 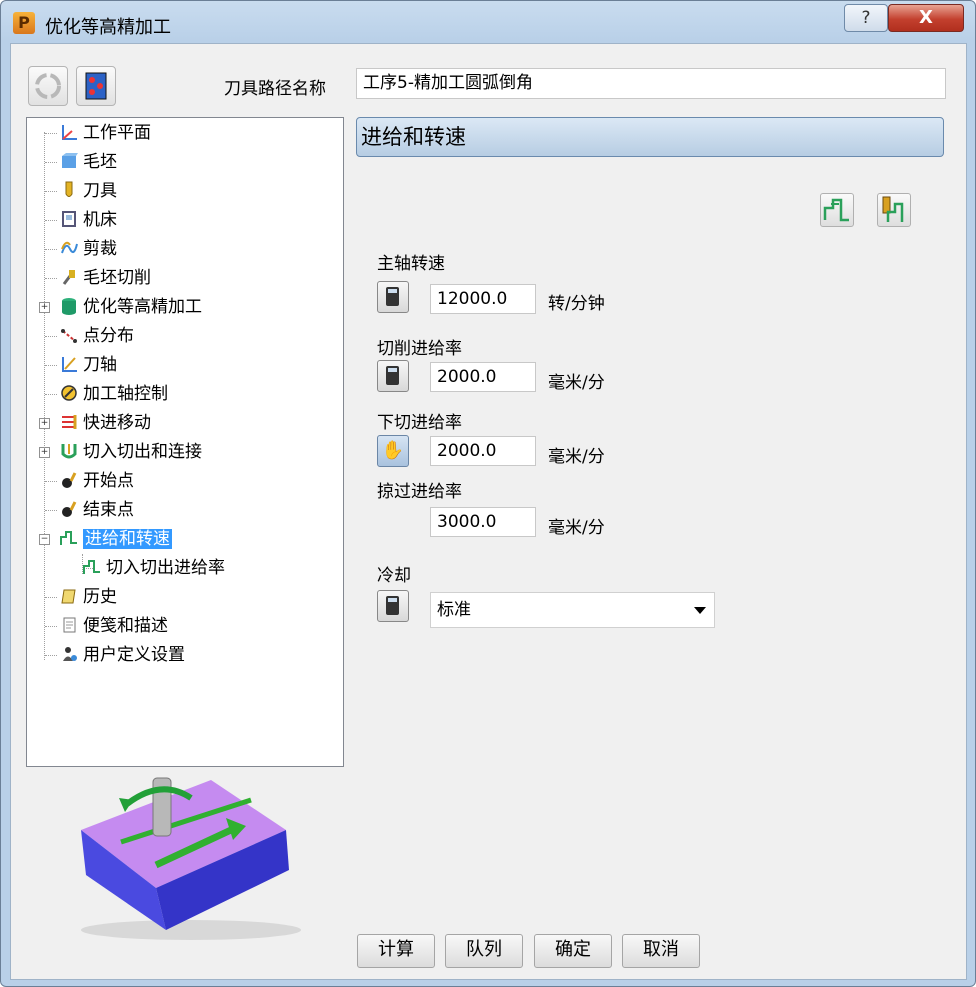 What do you see at coordinates (105, 278) in the screenshot?
I see `tree-item-stock-cut: 毛坯切削` at bounding box center [105, 278].